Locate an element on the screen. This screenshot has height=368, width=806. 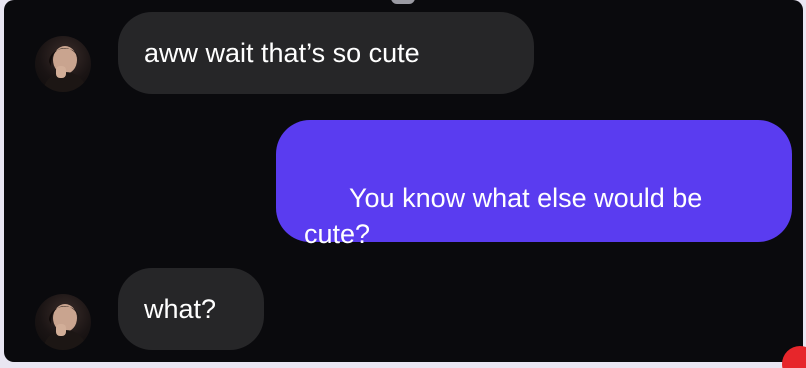
message-text: what? is located at coordinates (180, 309).